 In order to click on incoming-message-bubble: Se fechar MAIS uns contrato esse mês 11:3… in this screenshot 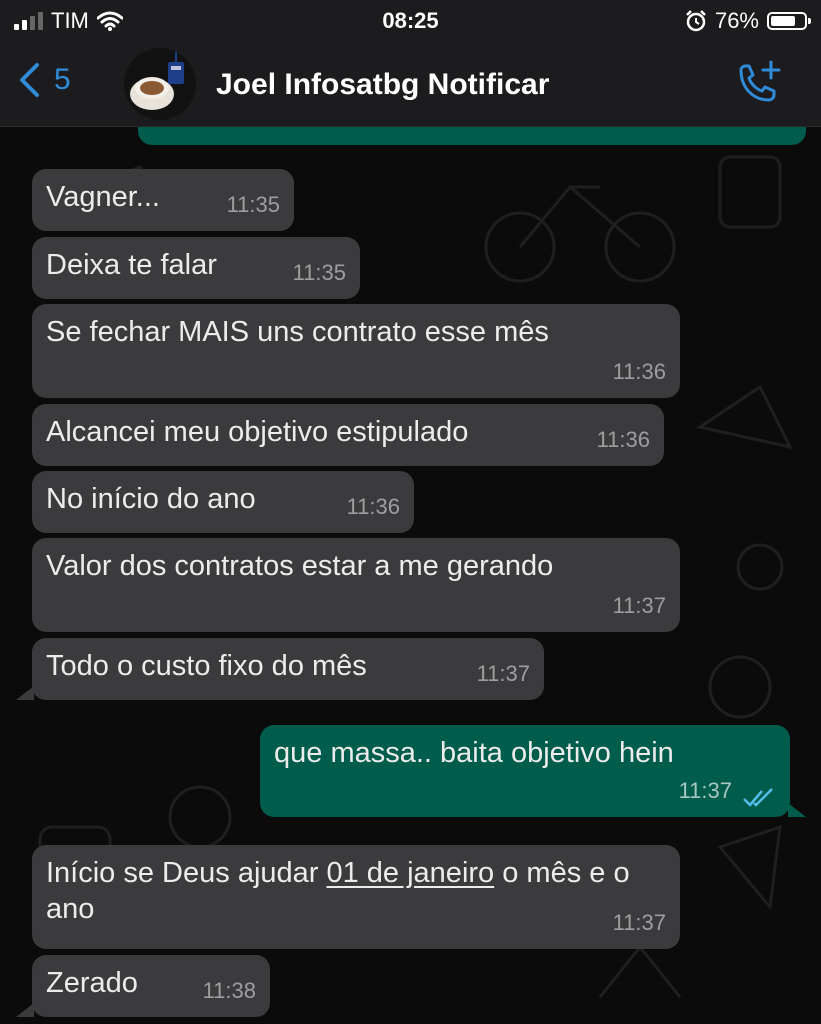, I will do `click(356, 351)`.